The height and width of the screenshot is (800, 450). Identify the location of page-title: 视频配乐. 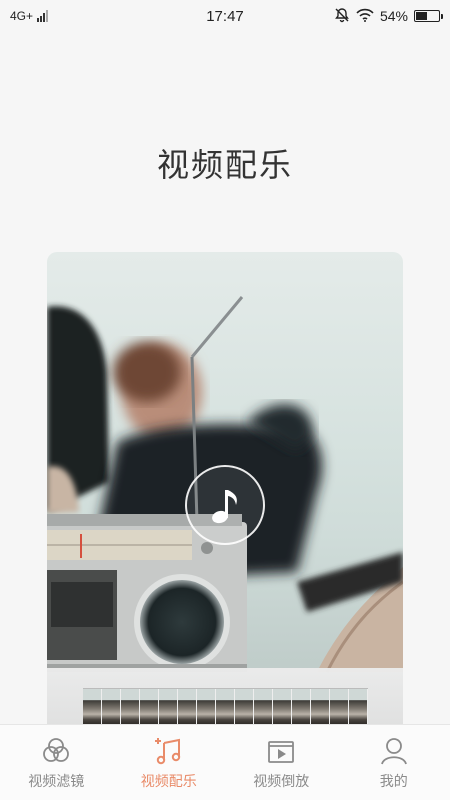
(224, 165).